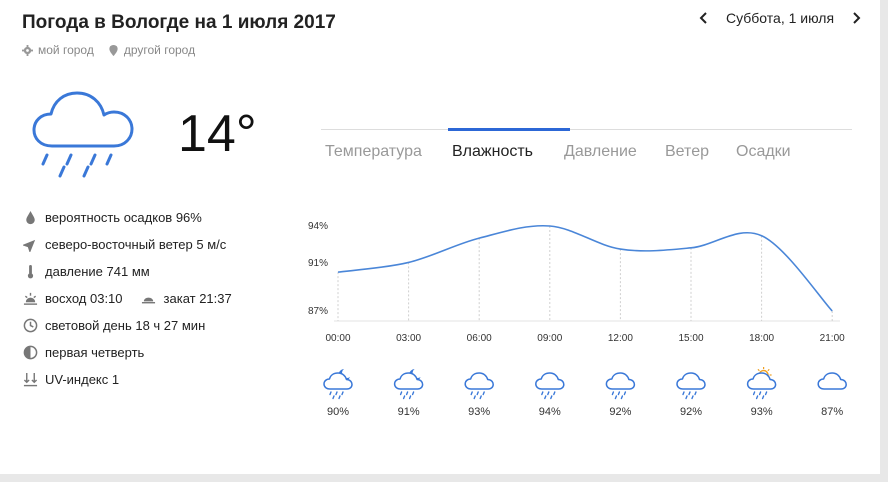 The width and height of the screenshot is (888, 482). I want to click on next-day-button, so click(856, 18).